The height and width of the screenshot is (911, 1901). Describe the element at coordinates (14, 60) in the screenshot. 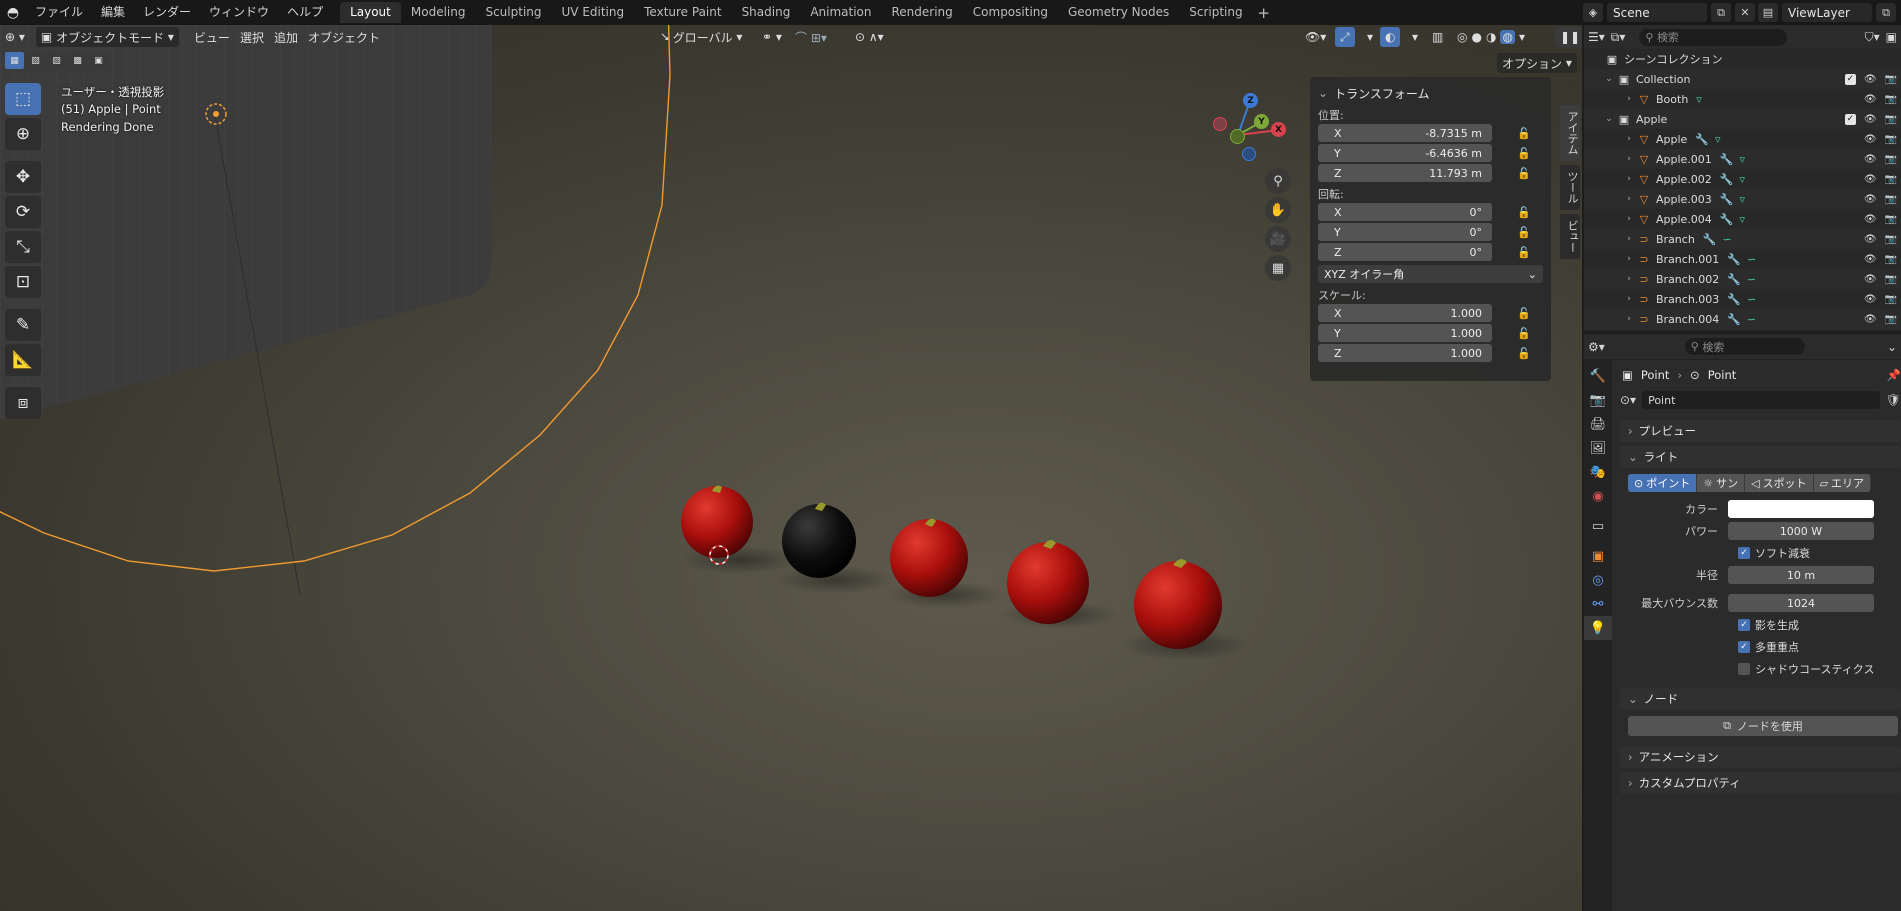

I see `select-new-icon: ▦` at that location.